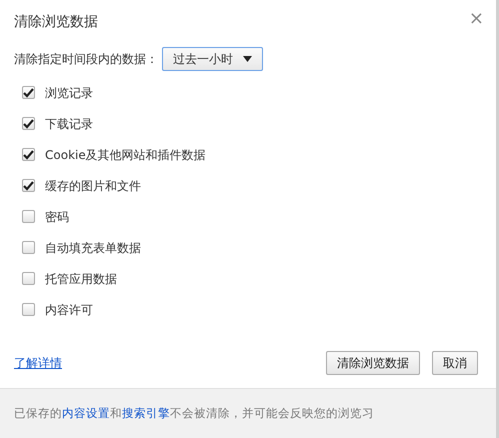 This screenshot has width=499, height=438. Describe the element at coordinates (93, 248) in the screenshot. I see `option-label: 自动填充表单数据` at that location.